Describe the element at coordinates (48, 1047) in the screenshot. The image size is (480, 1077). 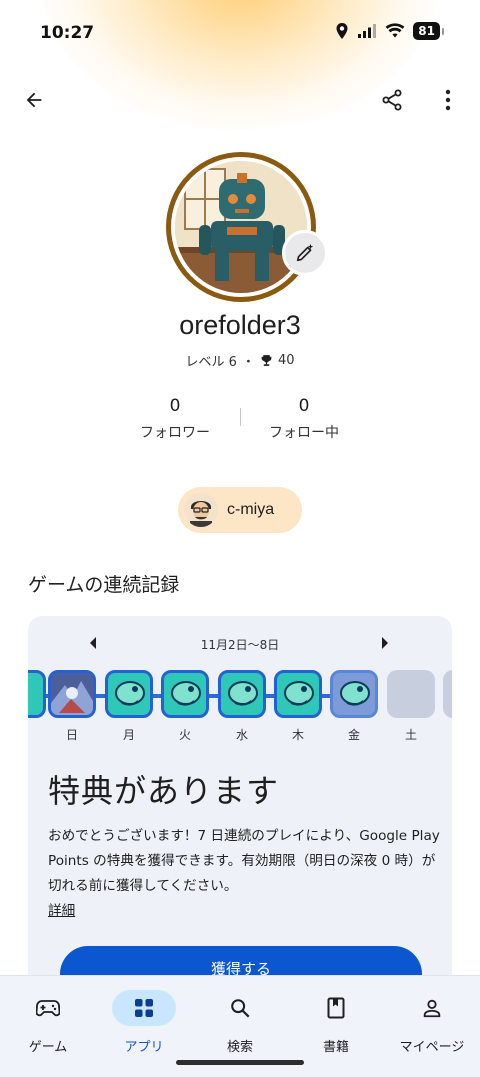
I see `nav-label: ゲーム` at that location.